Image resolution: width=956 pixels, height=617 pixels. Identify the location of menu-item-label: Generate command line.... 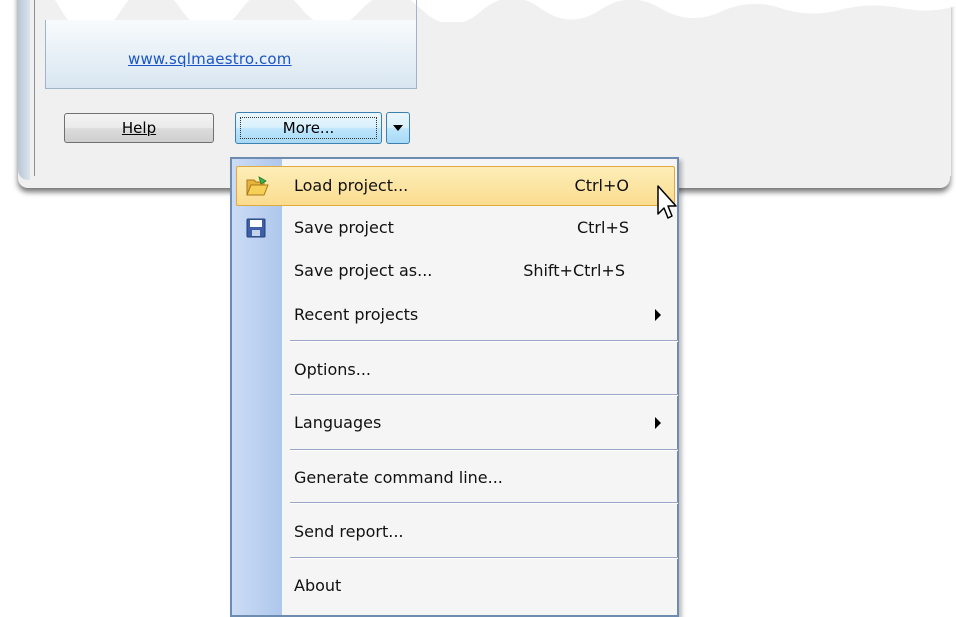
(398, 477).